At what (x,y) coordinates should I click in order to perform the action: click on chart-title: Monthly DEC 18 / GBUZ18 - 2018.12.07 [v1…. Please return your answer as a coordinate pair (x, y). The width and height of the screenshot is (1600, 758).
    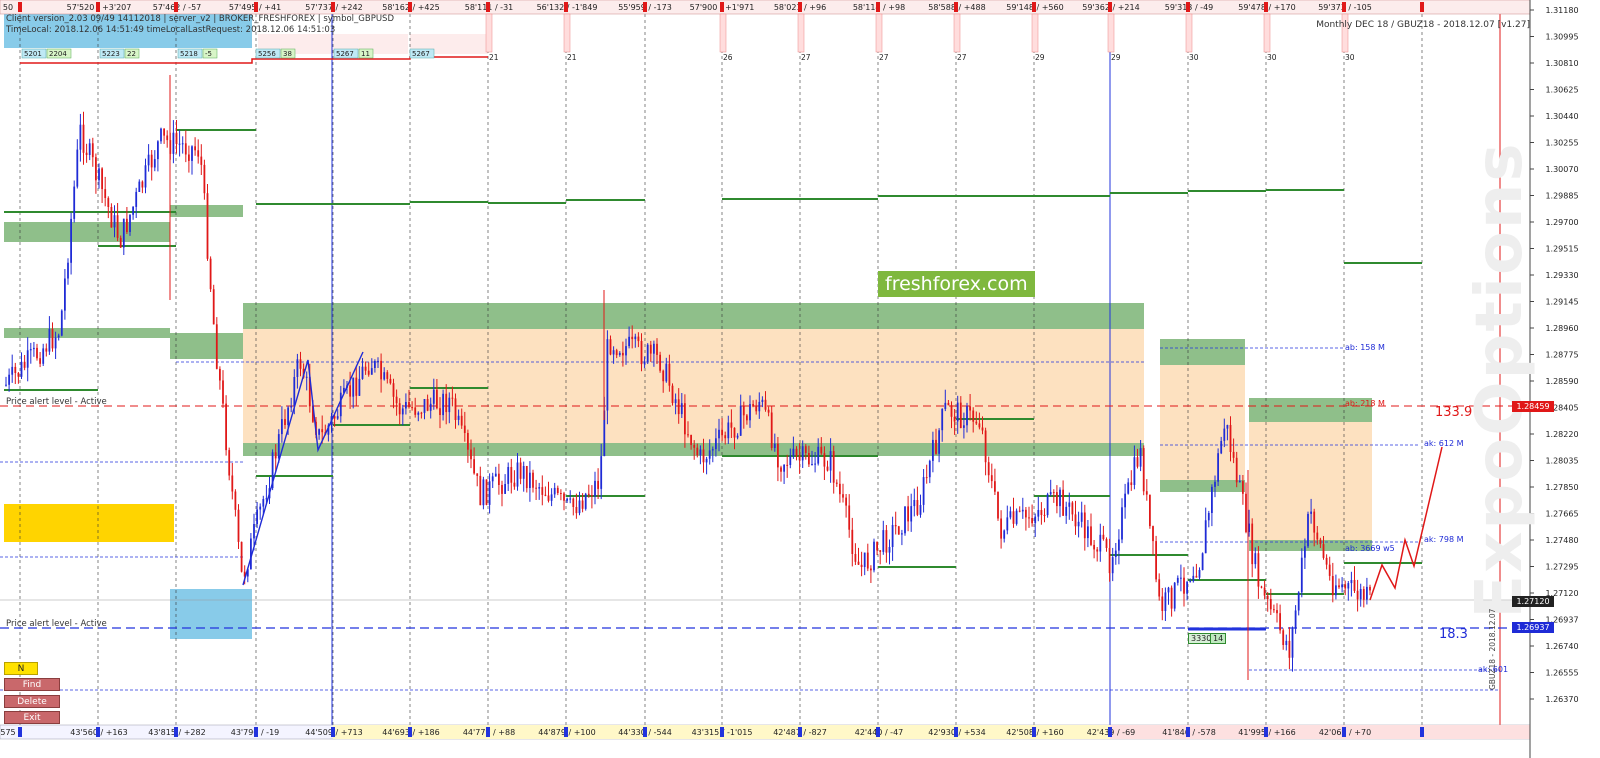
    Looking at the image, I should click on (1423, 25).